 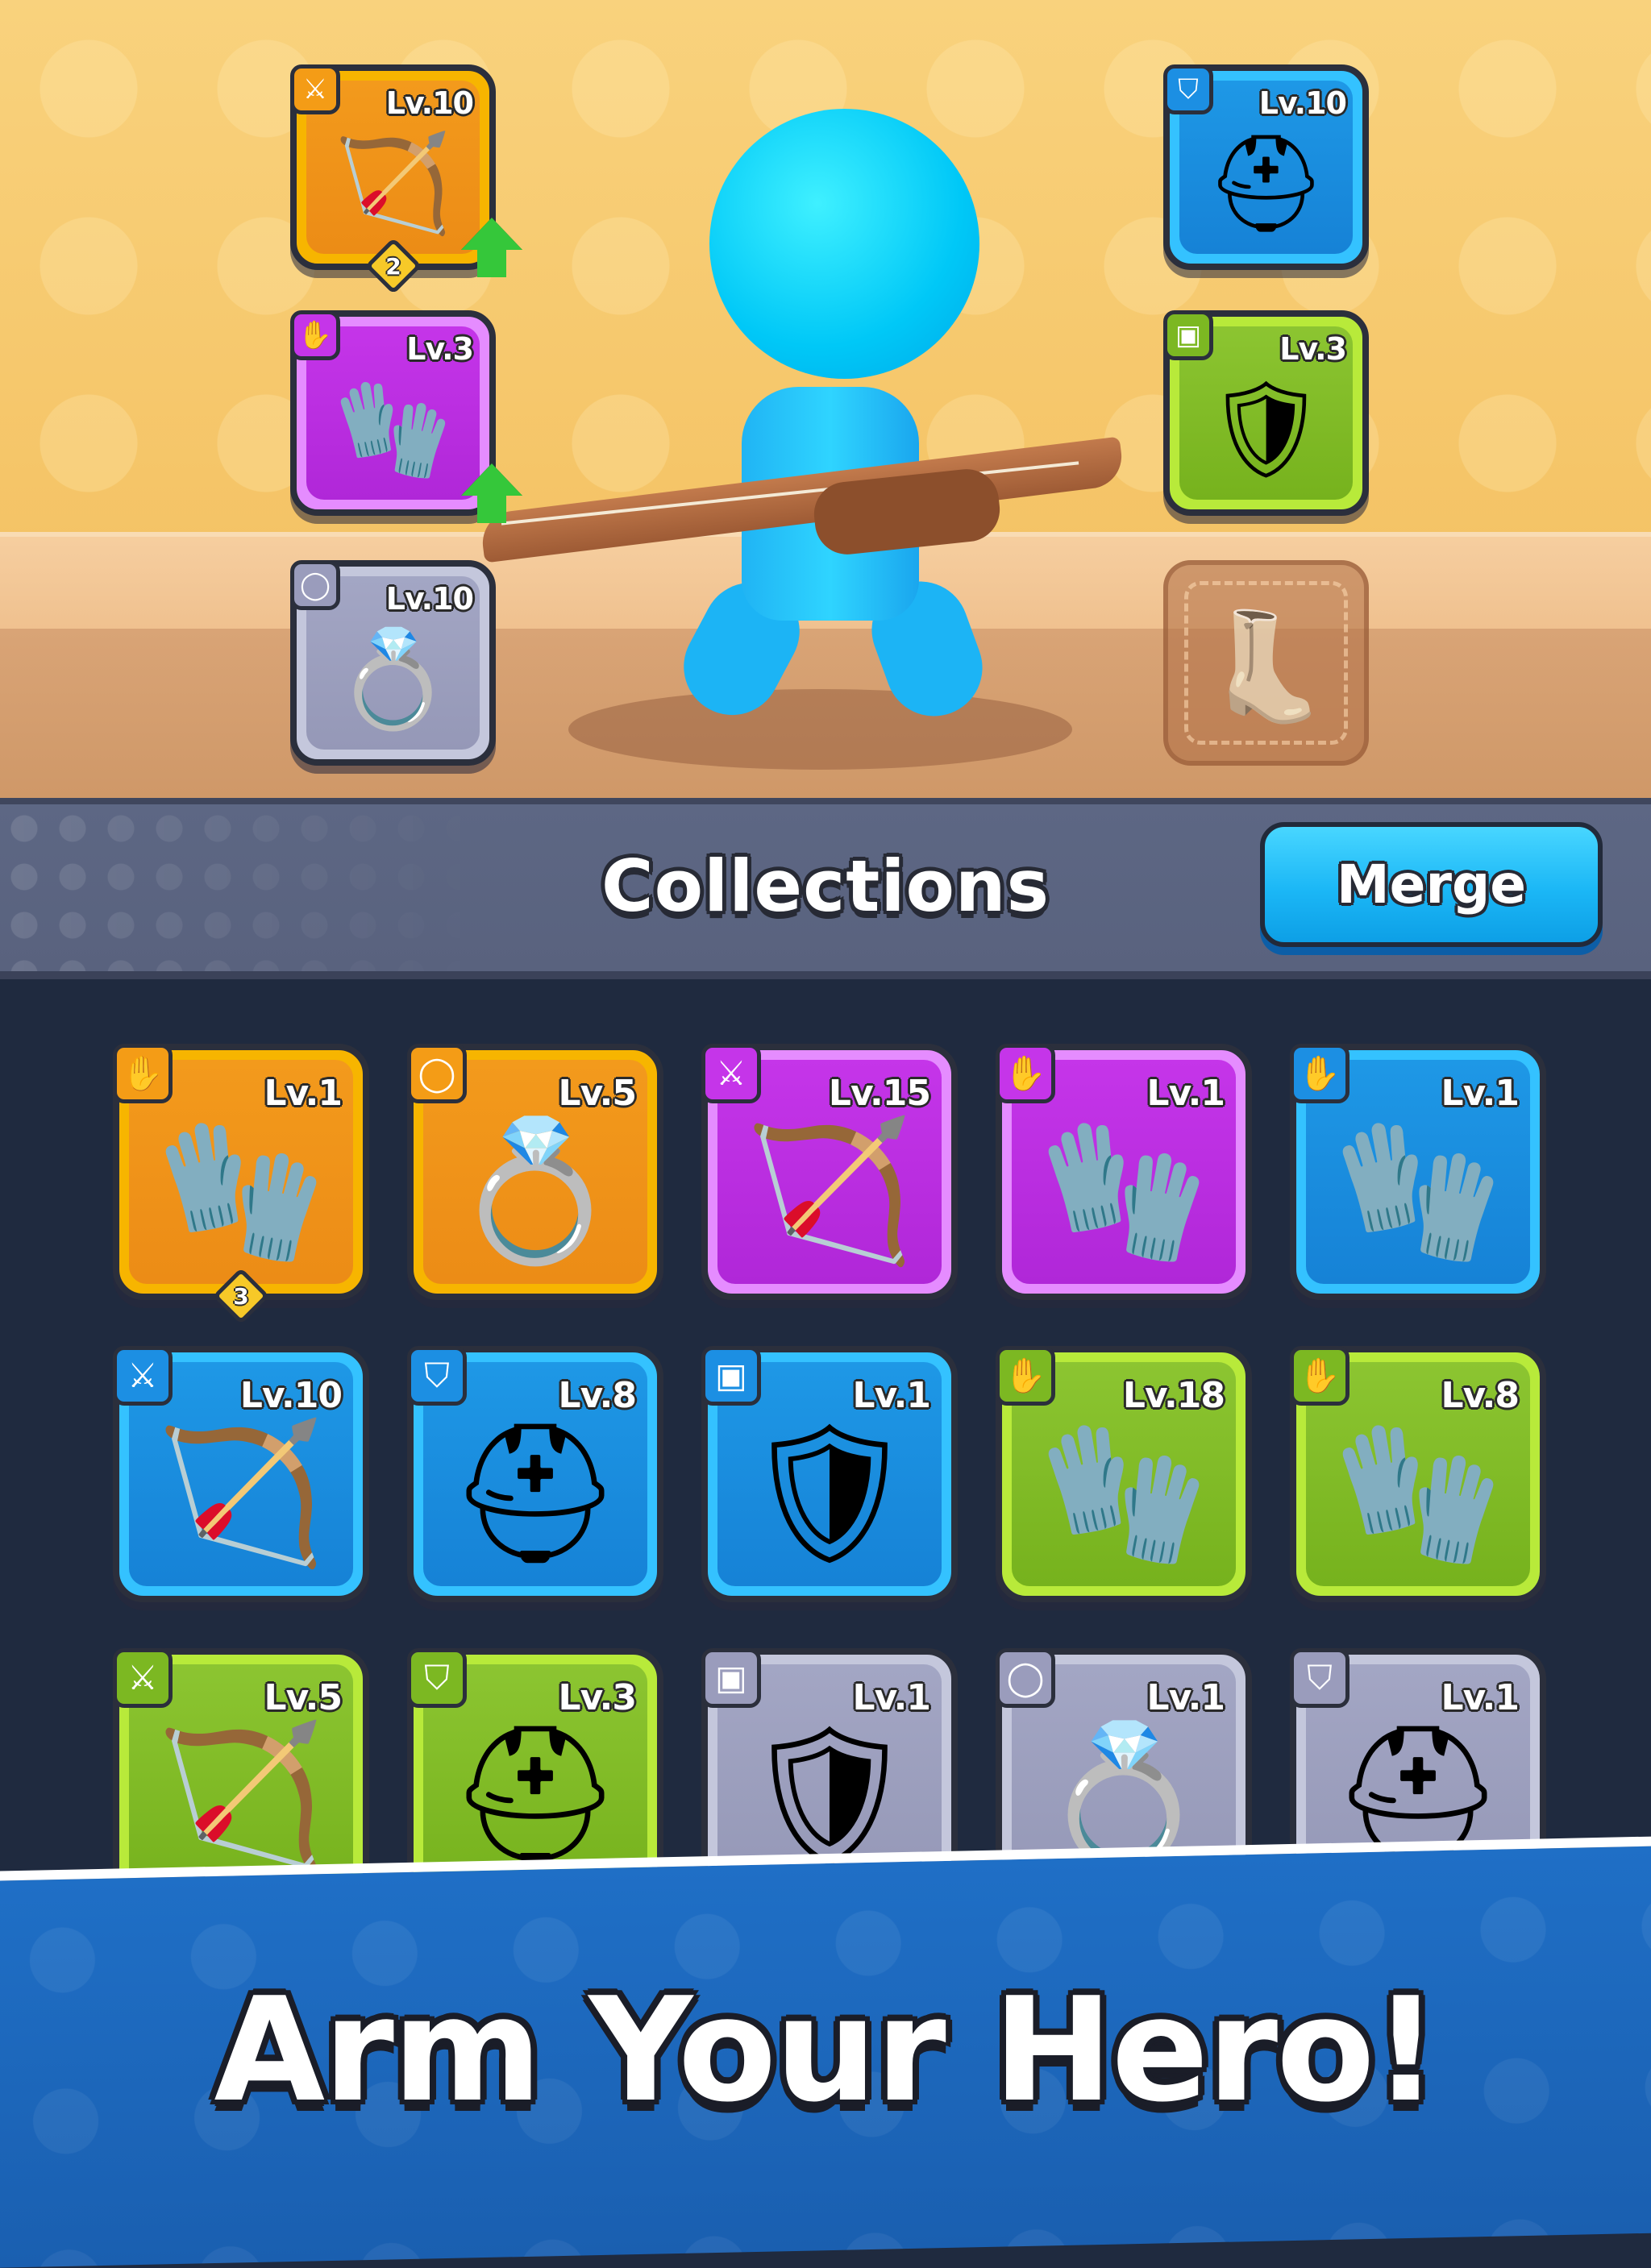 I want to click on collection-item-card: ⛑ ⛉ Lv.3, so click(x=535, y=1761).